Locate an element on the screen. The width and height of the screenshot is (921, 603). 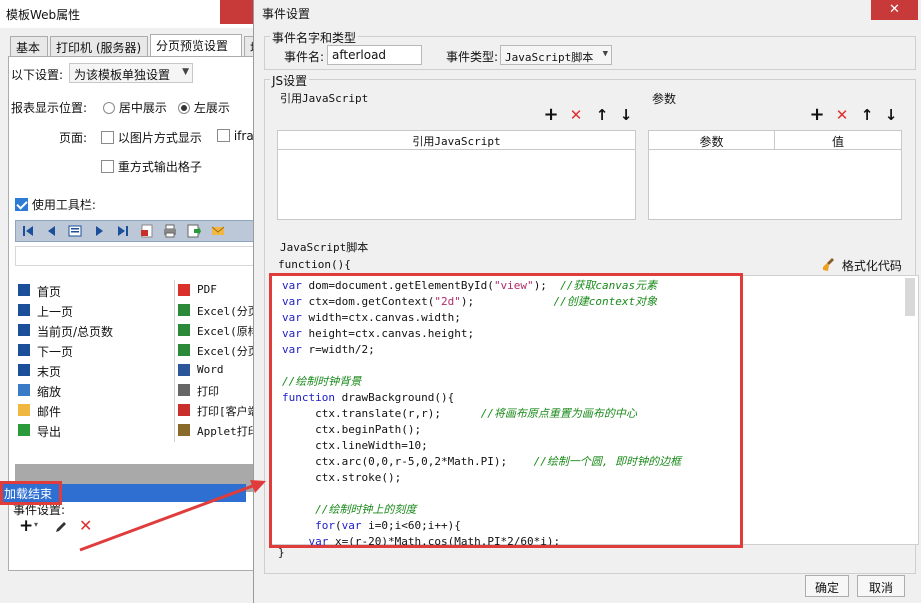
dialog-close-button: ✕ is located at coordinates (894, 10).